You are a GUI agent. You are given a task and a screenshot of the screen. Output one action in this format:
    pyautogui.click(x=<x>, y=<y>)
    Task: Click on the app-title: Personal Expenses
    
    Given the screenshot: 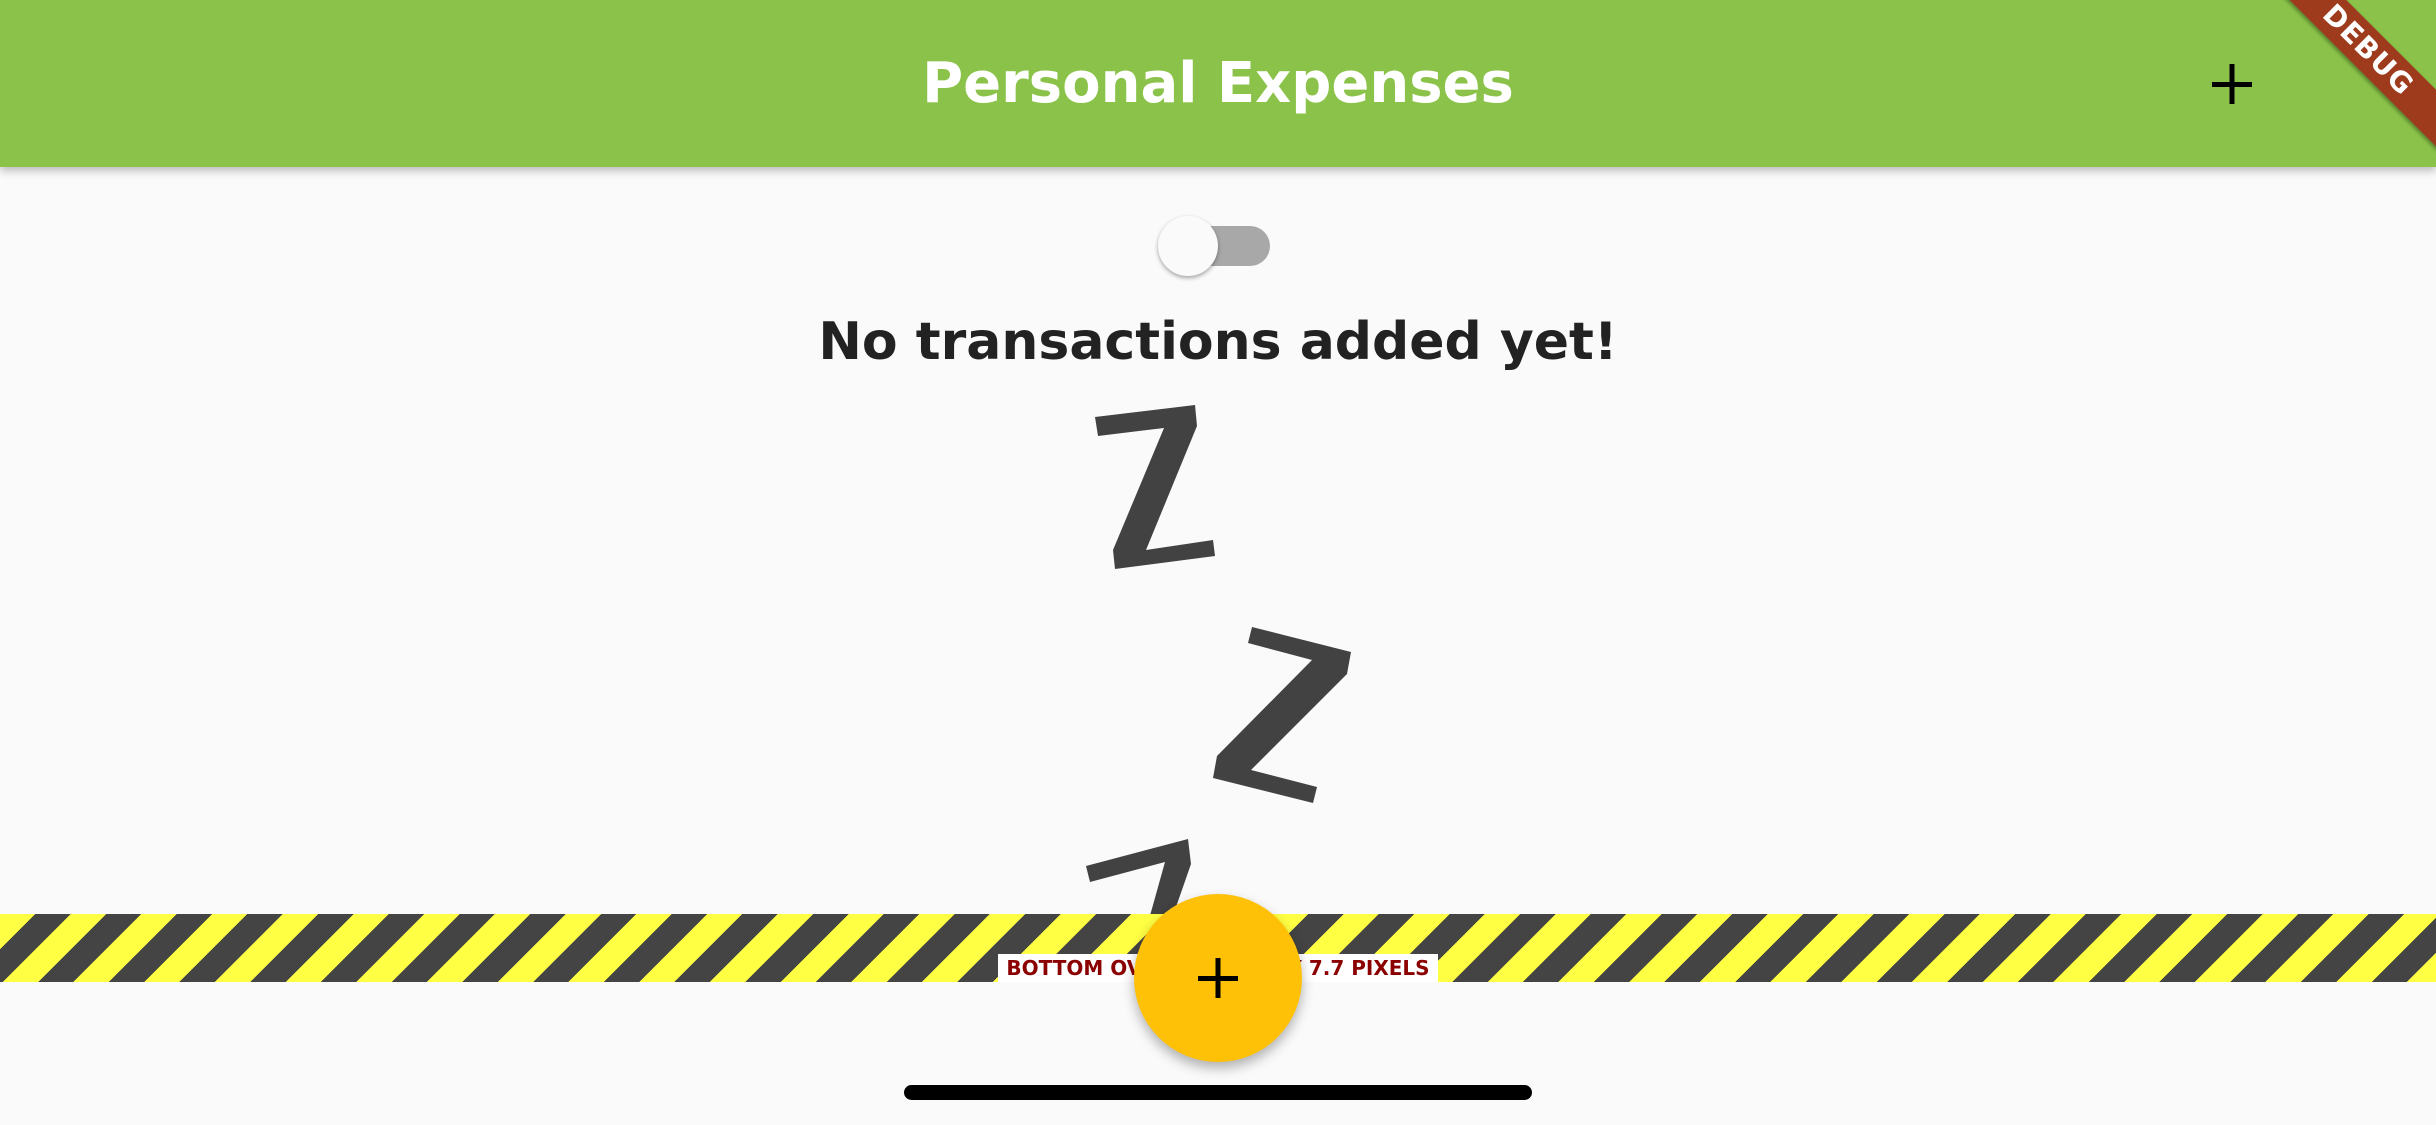 What is the action you would take?
    pyautogui.click(x=1218, y=83)
    